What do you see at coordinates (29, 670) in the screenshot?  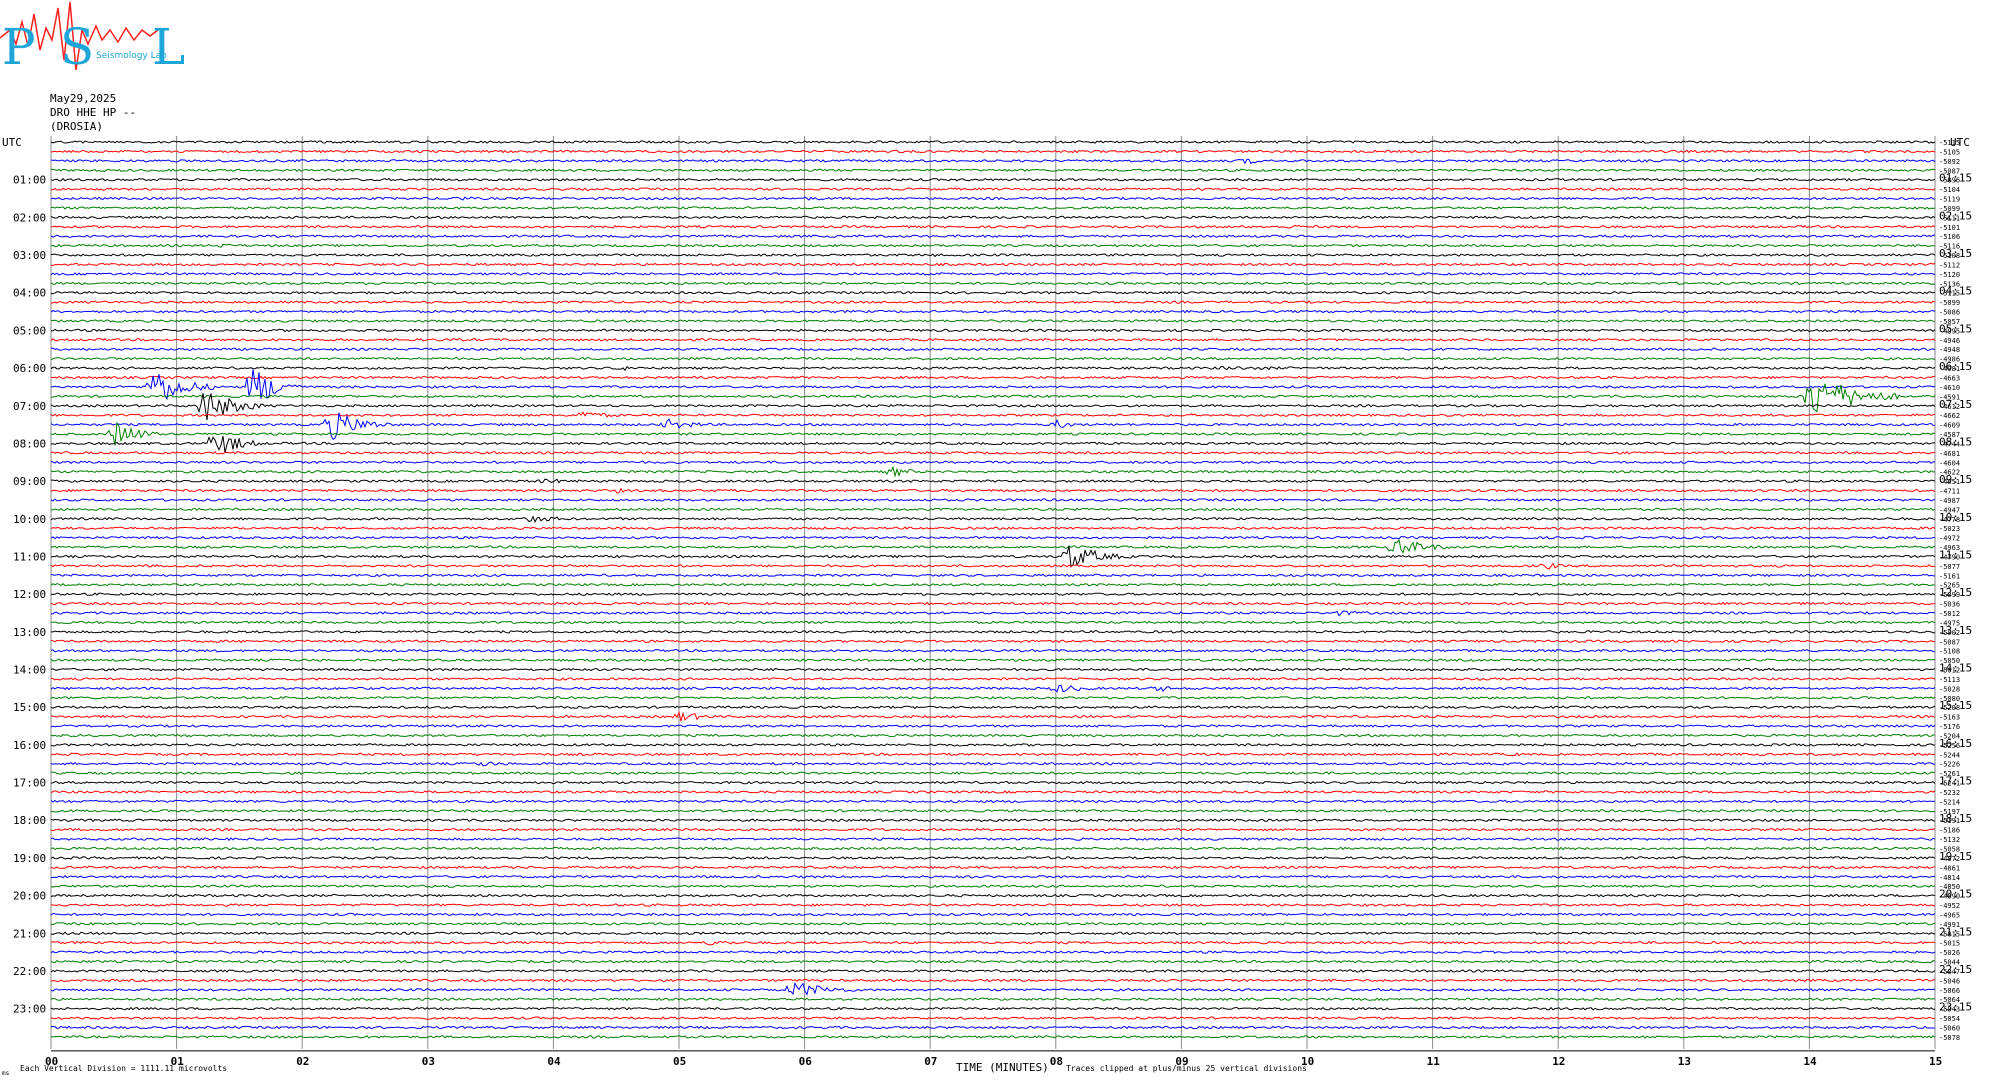 I see `left-hour-label: 14:00` at bounding box center [29, 670].